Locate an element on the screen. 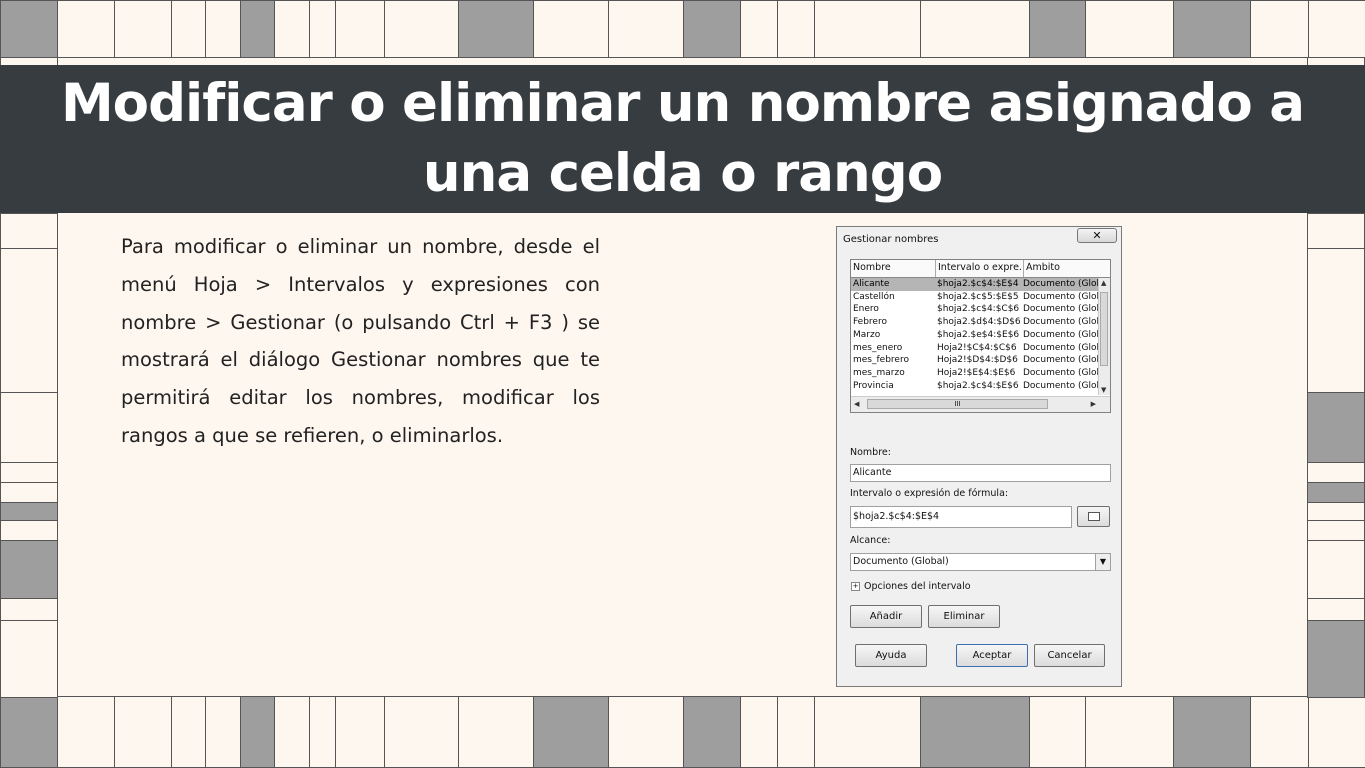 The height and width of the screenshot is (768, 1365). list-item: Enero $hoja2.$c$4:$C$6 Documento (Glob is located at coordinates (976, 309).